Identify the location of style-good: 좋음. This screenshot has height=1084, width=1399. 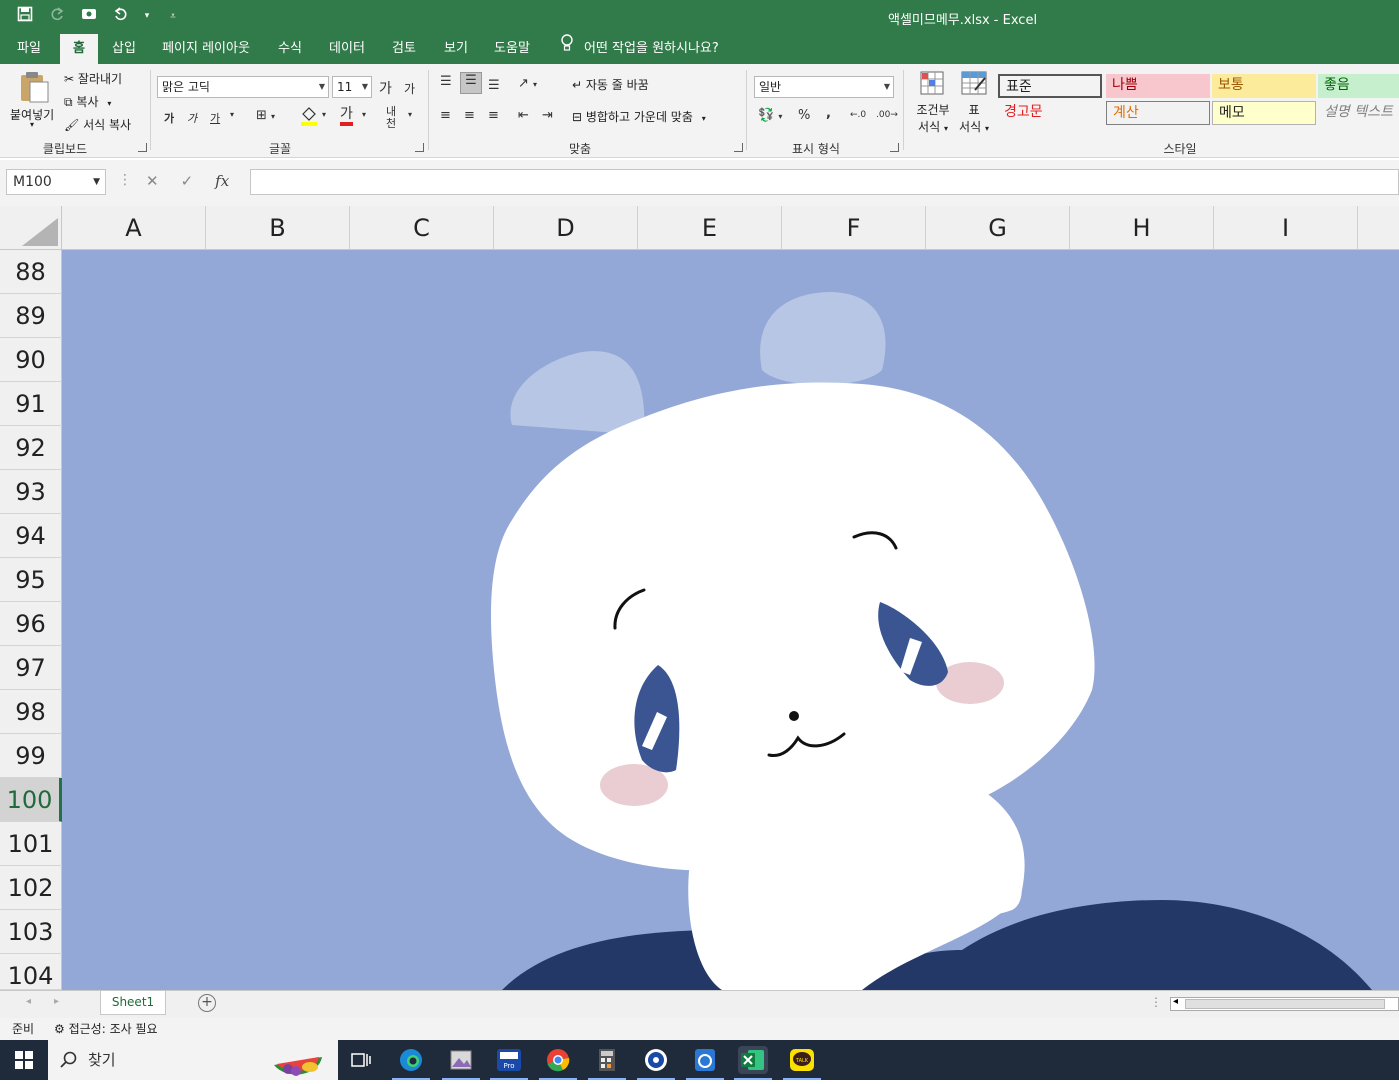
(1358, 86).